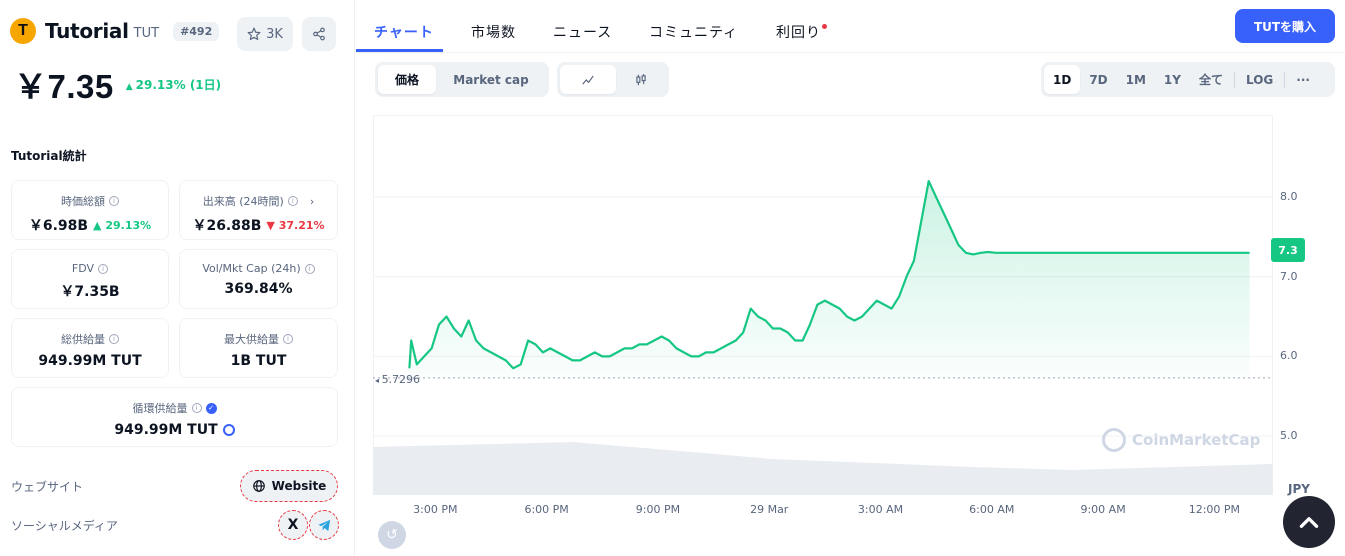  What do you see at coordinates (1062, 79) in the screenshot?
I see `range-1d-button: 1D` at bounding box center [1062, 79].